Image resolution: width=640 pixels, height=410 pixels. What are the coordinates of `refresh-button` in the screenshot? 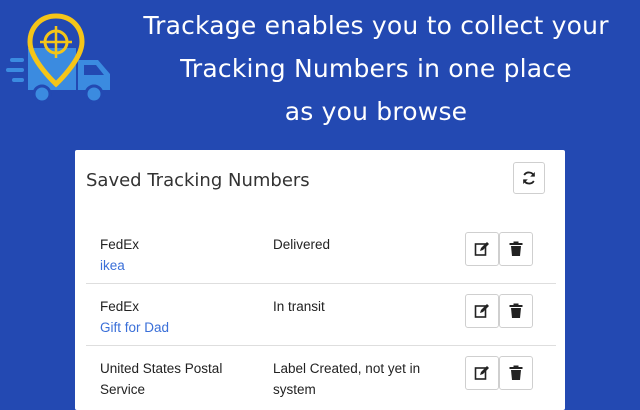 It's located at (529, 178).